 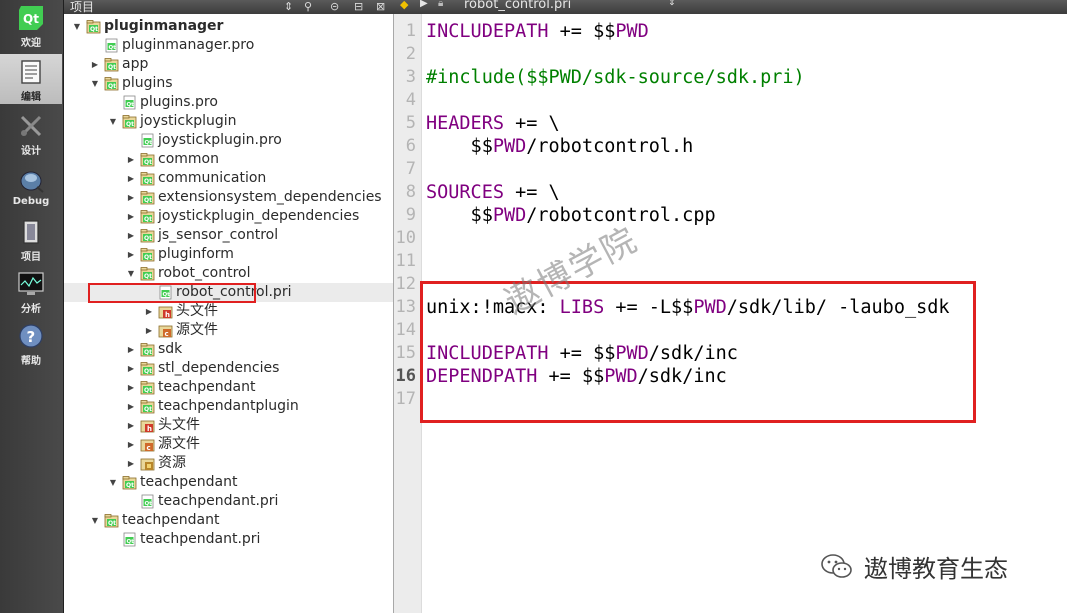 I want to click on navigate-back-icon: ◆, so click(x=404, y=5).